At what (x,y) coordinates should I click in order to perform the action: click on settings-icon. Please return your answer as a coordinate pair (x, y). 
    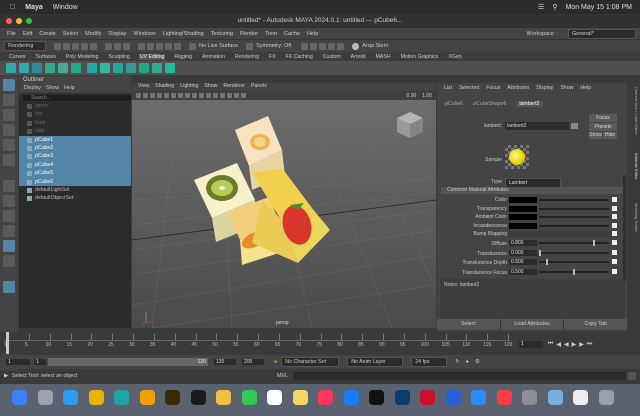
    Looking at the image, I should click on (529, 397).